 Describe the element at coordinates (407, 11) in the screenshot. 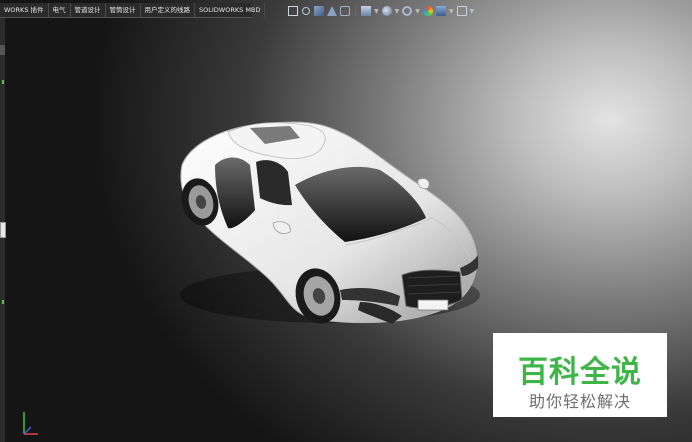

I see `hide-show-items-icon` at that location.